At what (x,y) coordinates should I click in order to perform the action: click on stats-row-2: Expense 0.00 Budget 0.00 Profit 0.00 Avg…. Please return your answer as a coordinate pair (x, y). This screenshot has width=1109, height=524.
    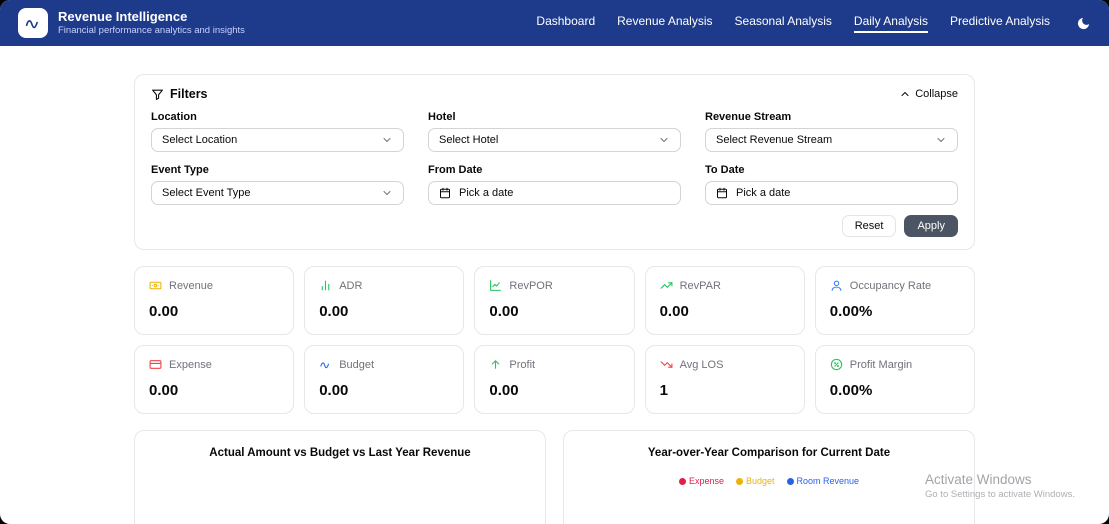
    Looking at the image, I should click on (554, 379).